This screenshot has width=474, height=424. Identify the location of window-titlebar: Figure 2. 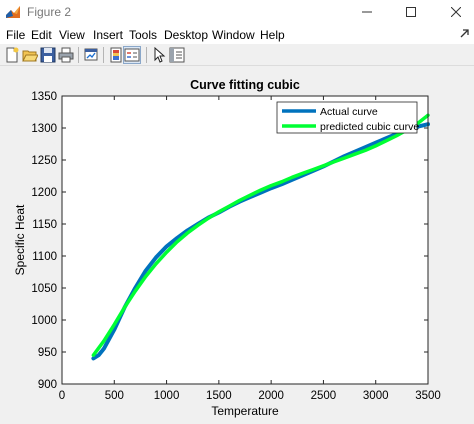
(237, 12).